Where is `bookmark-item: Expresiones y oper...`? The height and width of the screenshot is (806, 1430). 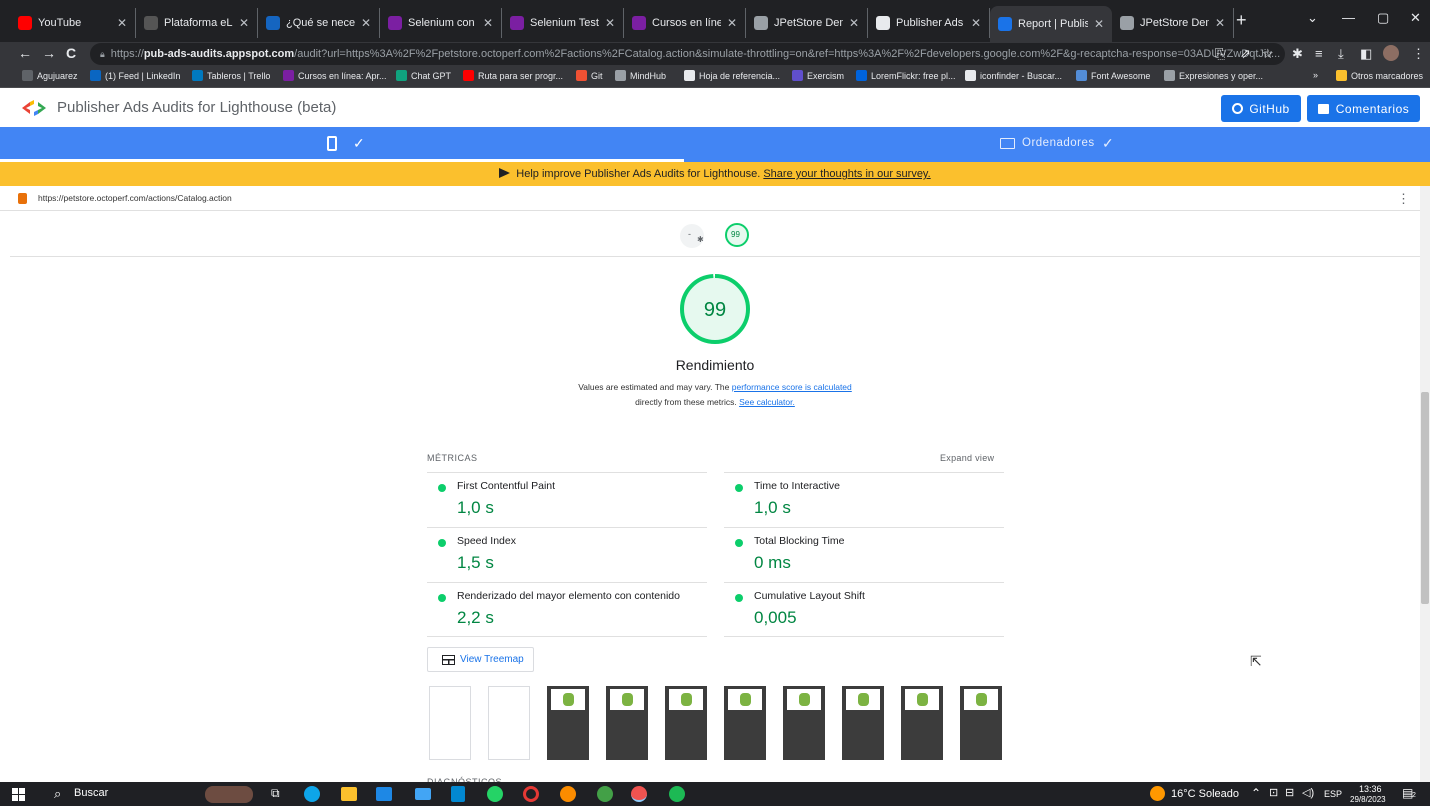 bookmark-item: Expresiones y oper... is located at coordinates (1213, 75).